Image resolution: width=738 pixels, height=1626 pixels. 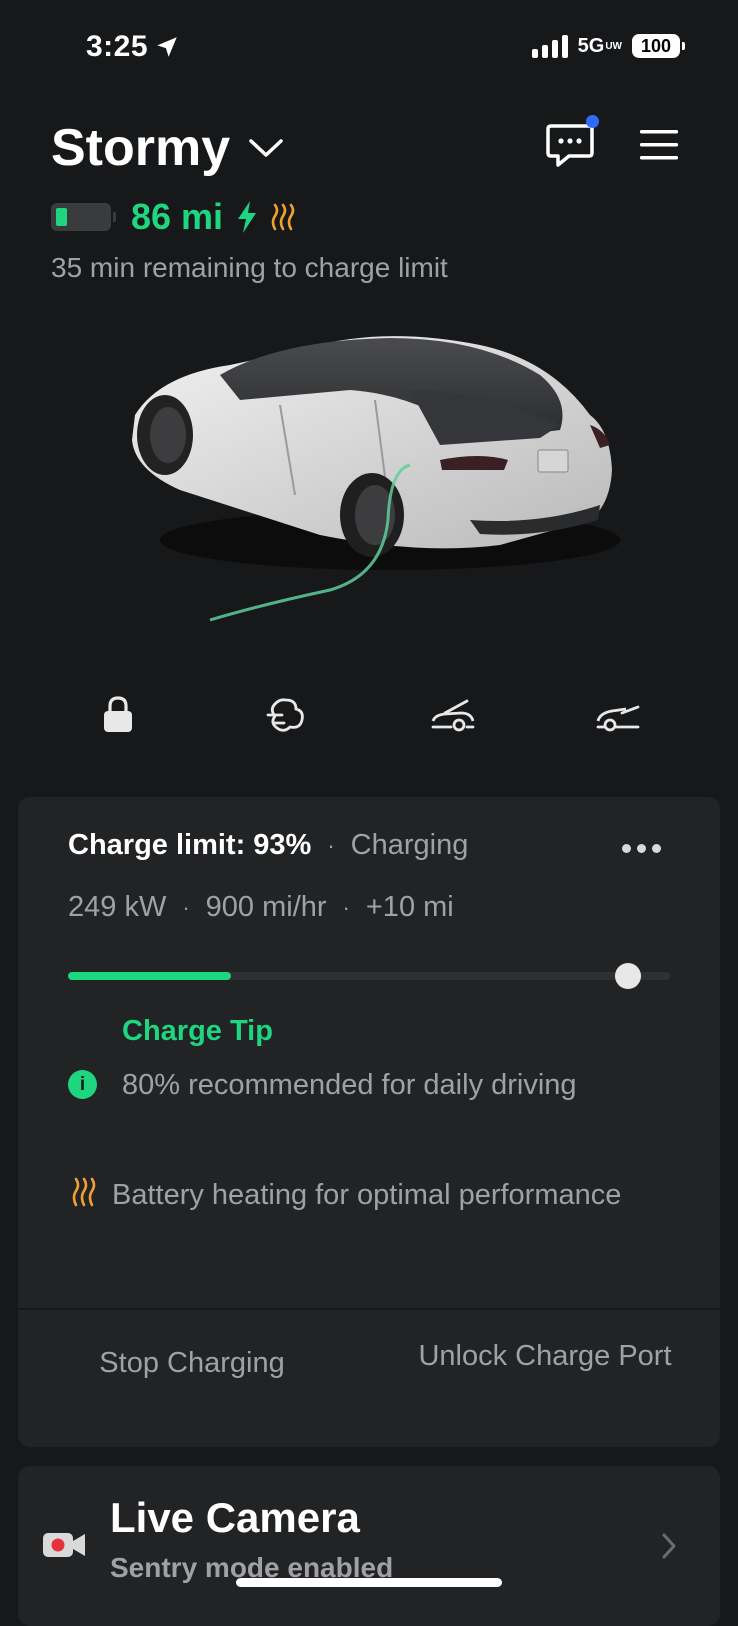 I want to click on charge-added: +10 mi, so click(x=409, y=907).